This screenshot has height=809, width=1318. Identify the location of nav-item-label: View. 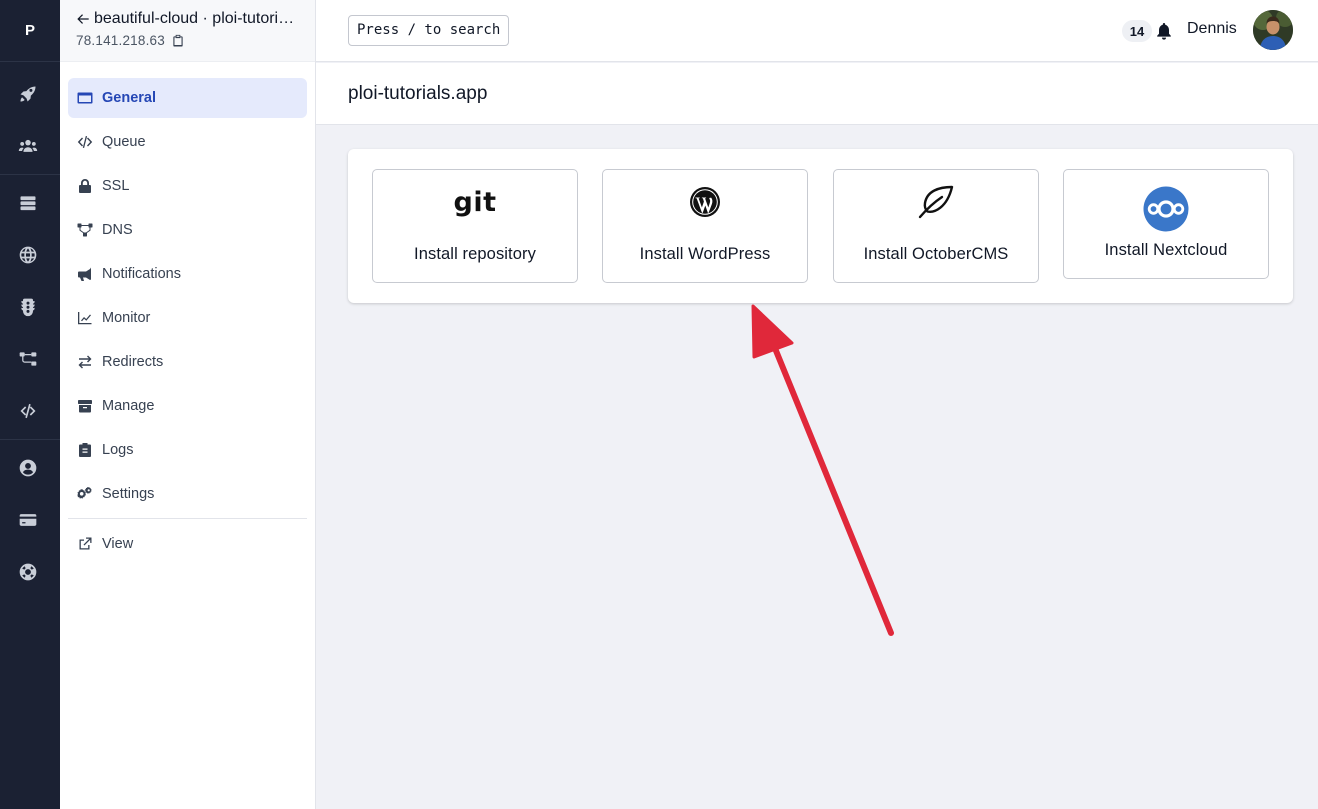
(118, 544).